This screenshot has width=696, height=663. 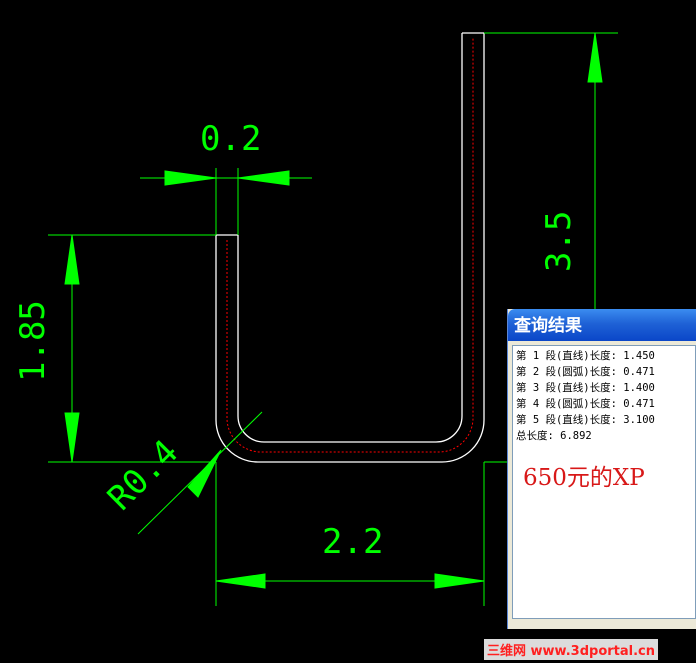 What do you see at coordinates (585, 372) in the screenshot?
I see `segment-result-2: 第 2 段(圆弧)长度: 0.471` at bounding box center [585, 372].